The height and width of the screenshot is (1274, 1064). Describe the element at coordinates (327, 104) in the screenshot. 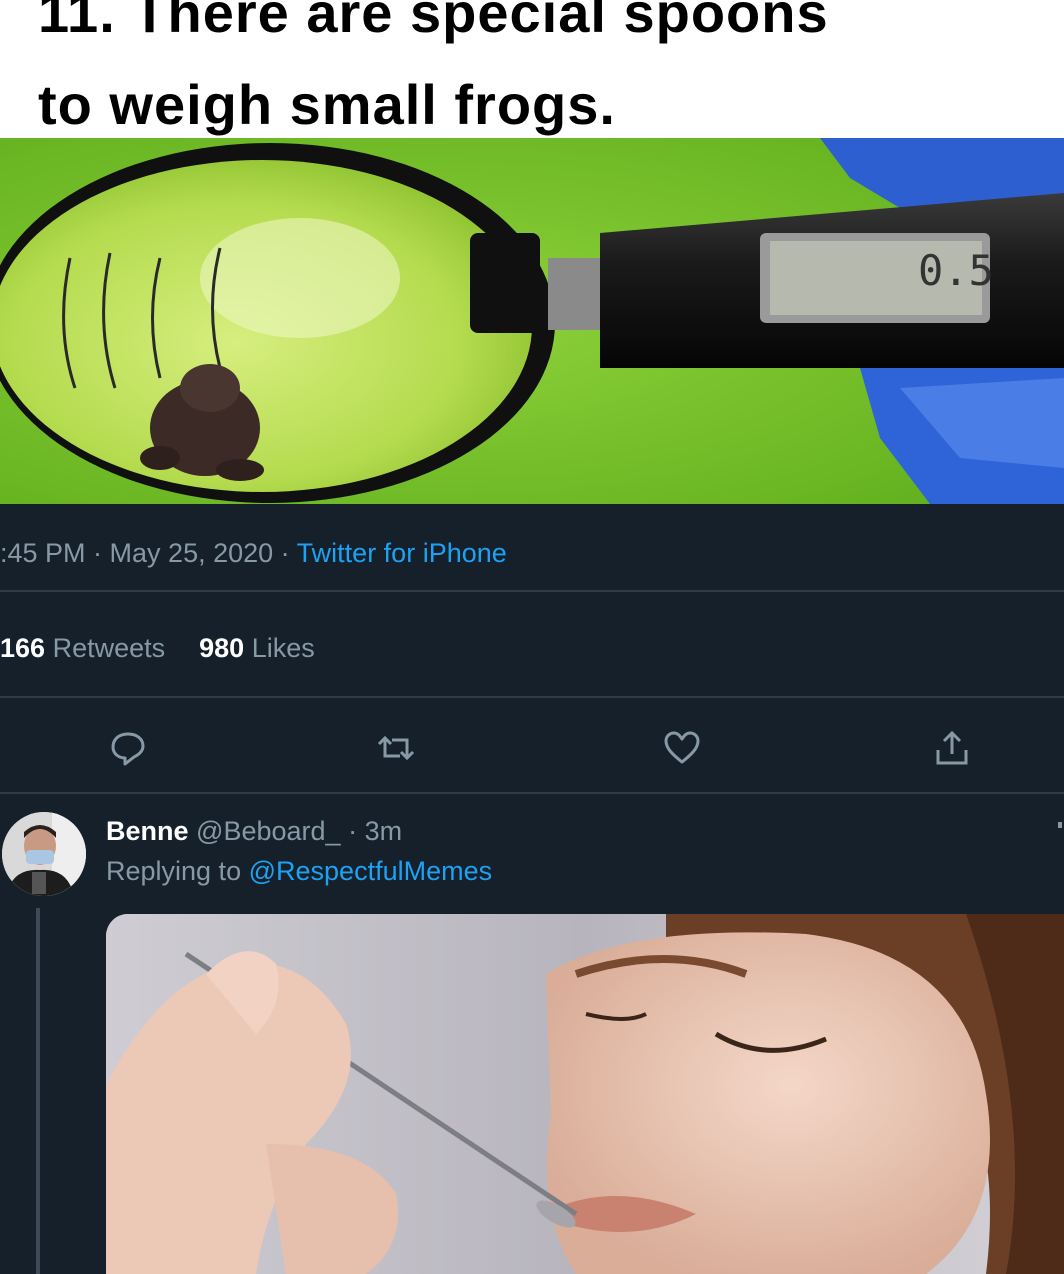

I see `caption-line-2: to weigh small frogs.` at that location.